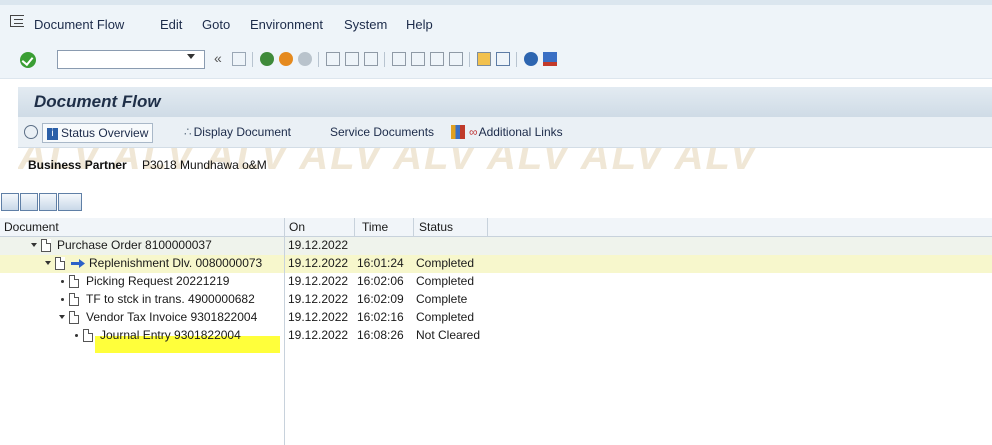  What do you see at coordinates (399, 59) in the screenshot?
I see `first-page-icon` at bounding box center [399, 59].